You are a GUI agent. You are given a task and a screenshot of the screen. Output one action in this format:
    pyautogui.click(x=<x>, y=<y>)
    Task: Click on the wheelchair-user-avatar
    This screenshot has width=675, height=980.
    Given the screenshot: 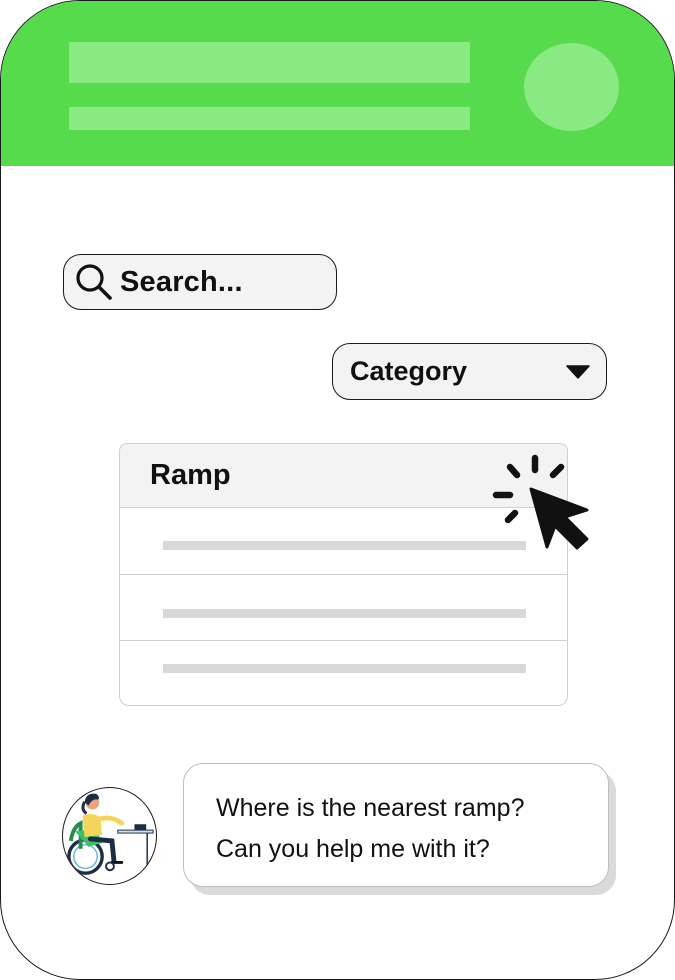 What is the action you would take?
    pyautogui.click(x=109, y=836)
    